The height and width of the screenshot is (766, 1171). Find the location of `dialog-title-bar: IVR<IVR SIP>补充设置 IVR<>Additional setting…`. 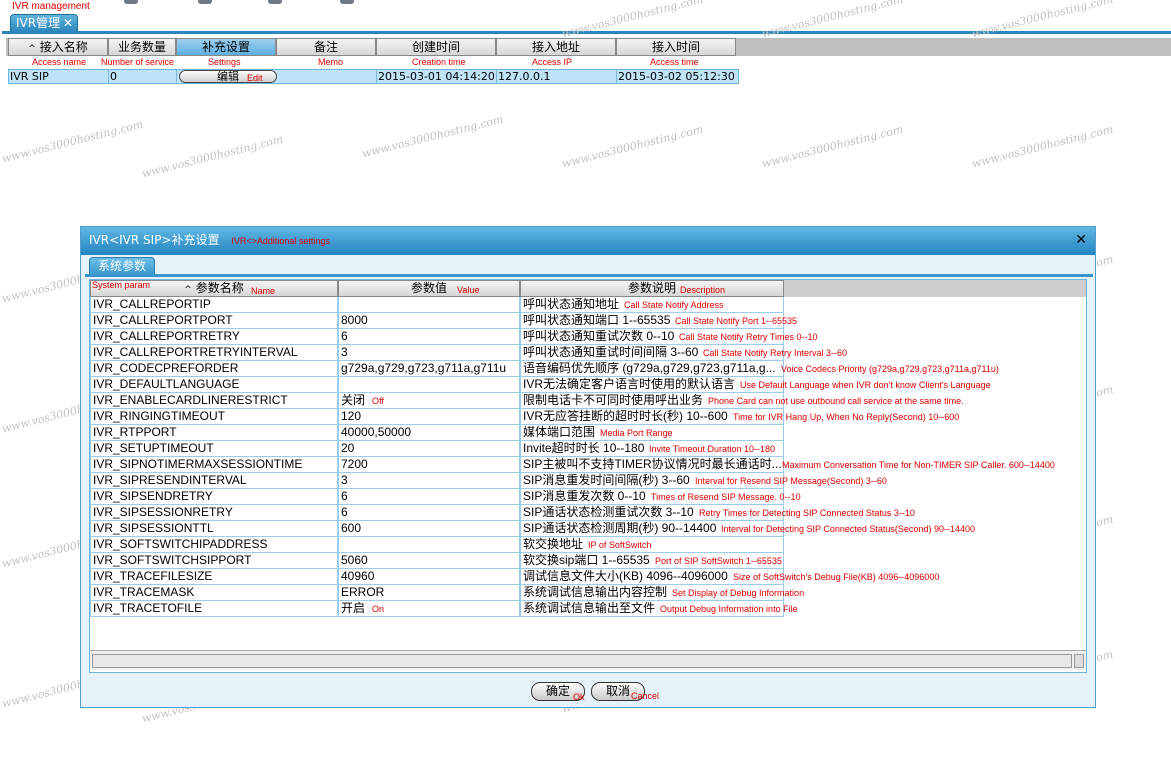

dialog-title-bar: IVR<IVR SIP>补充设置 IVR<>Additional setting… is located at coordinates (588, 241).